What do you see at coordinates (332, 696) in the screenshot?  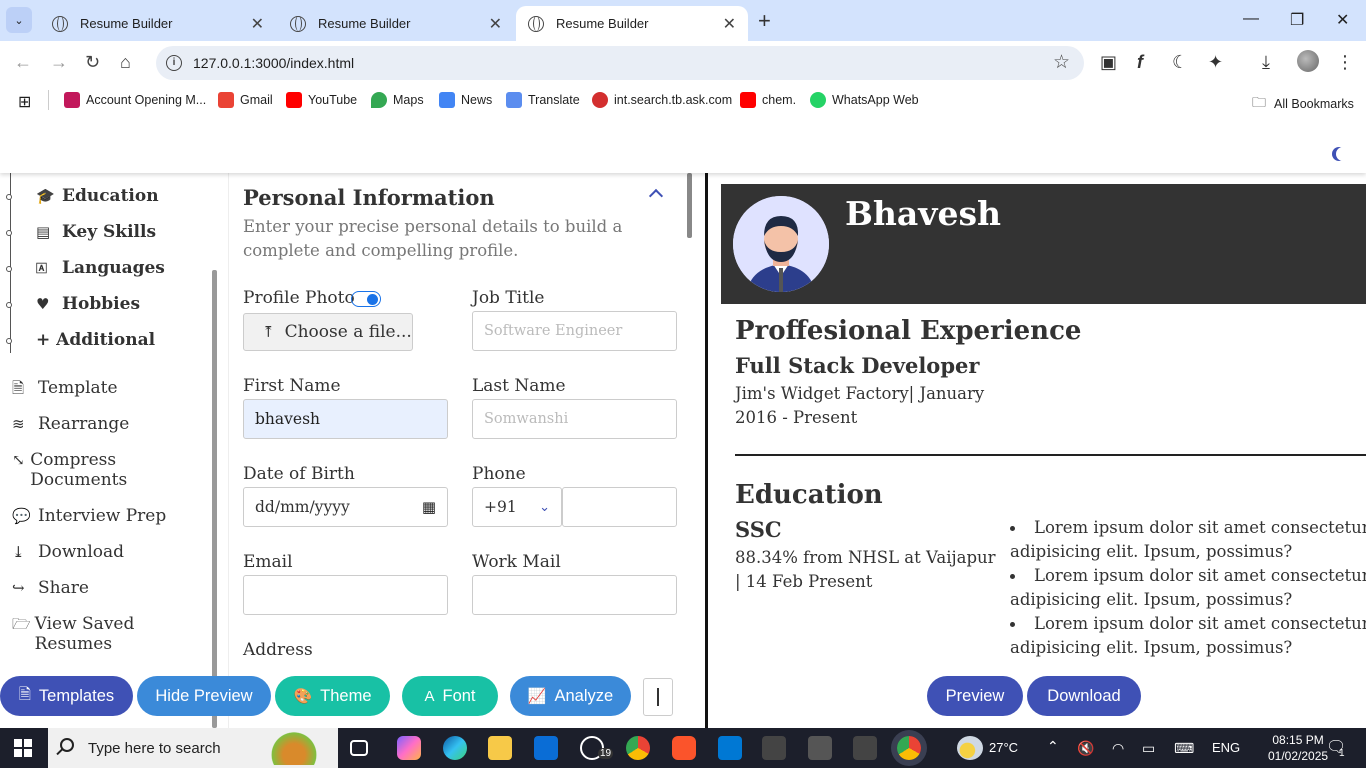 I see `theme-button: 🎨 Theme` at bounding box center [332, 696].